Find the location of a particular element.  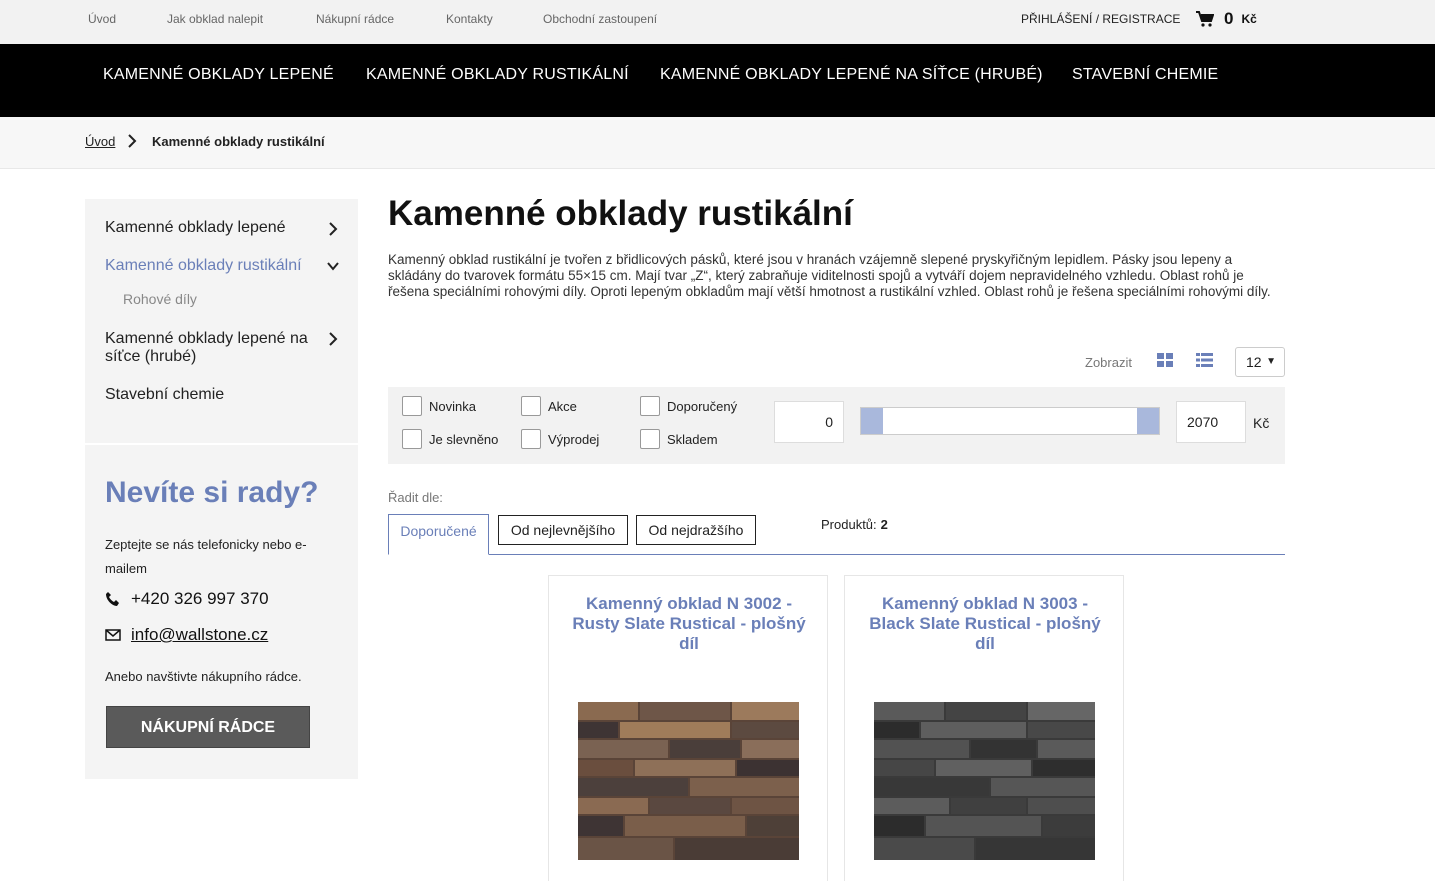

top-link-kontakty: Kontakty is located at coordinates (469, 19).